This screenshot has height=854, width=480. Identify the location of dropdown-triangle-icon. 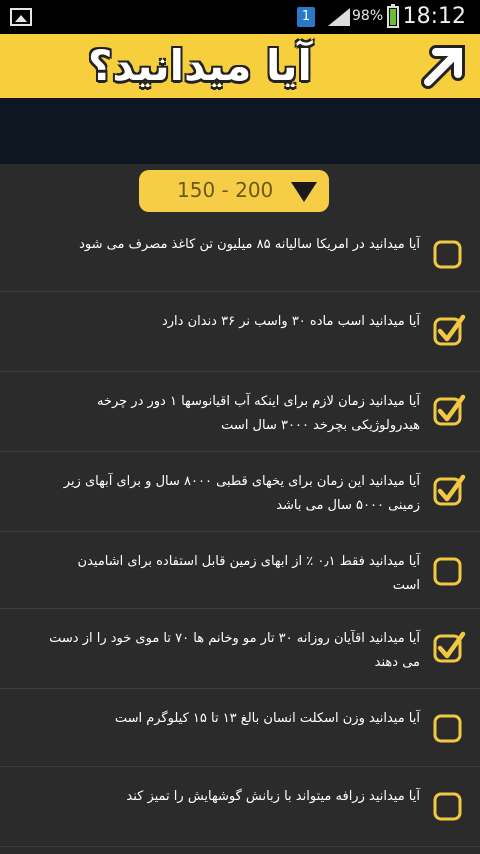
(304, 192).